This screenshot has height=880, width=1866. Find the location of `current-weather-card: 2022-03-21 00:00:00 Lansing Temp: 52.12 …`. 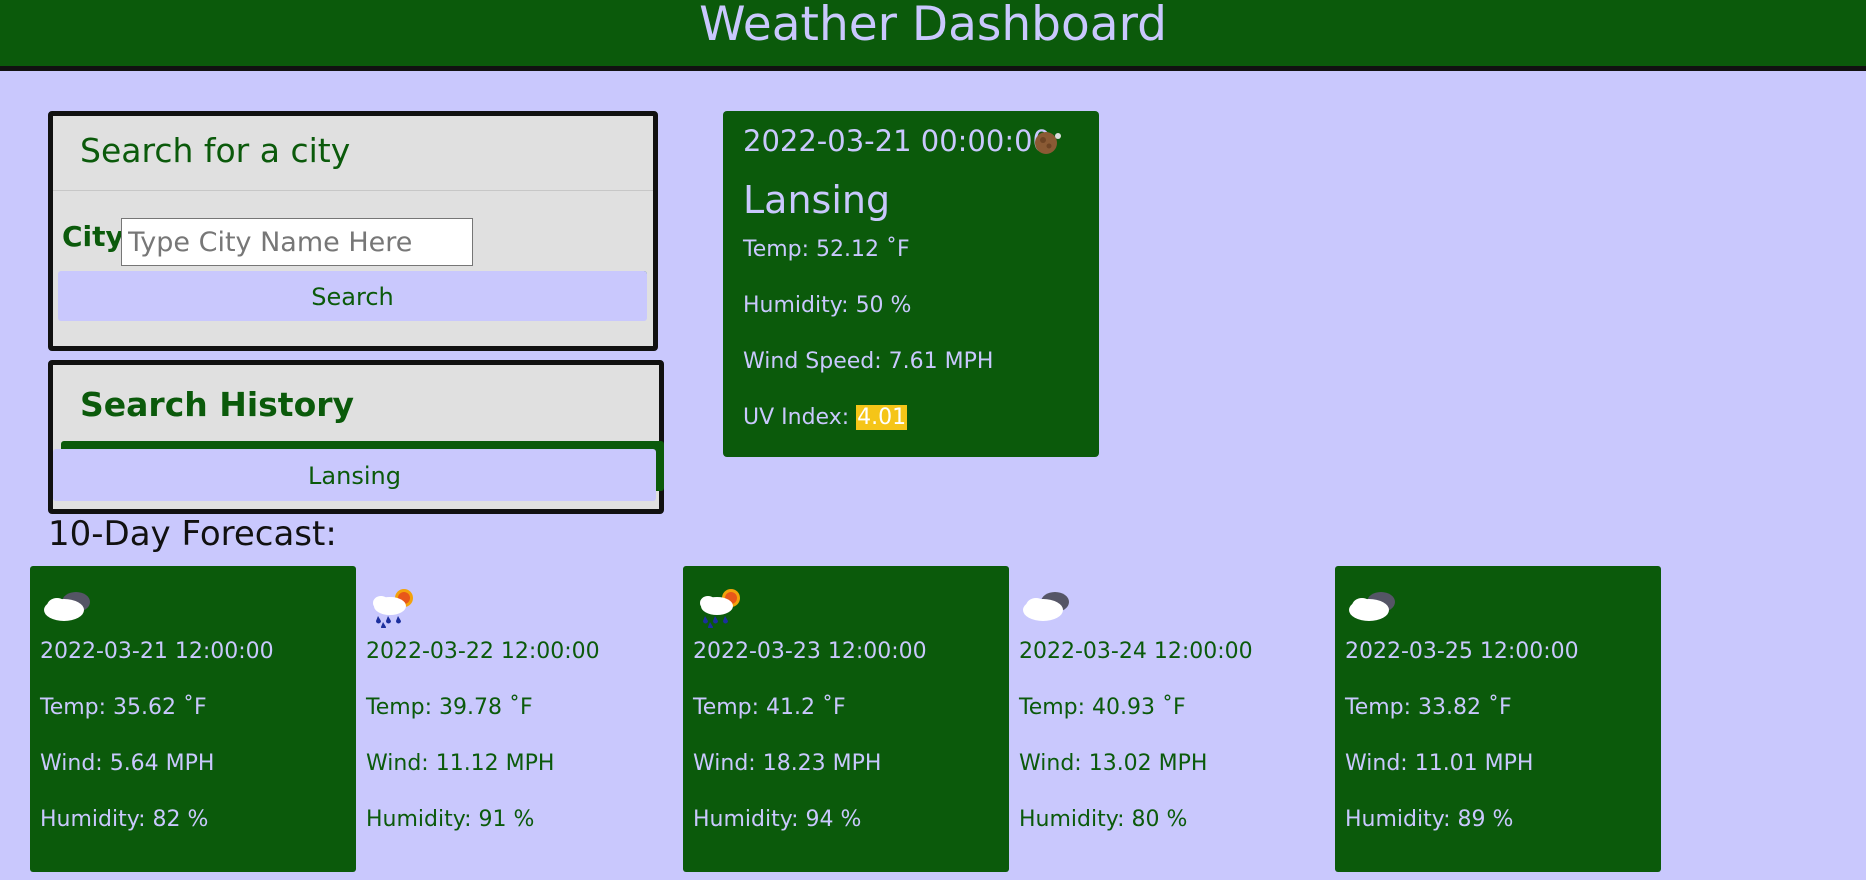

current-weather-card: 2022-03-21 00:00:00 Lansing Temp: 52.12 … is located at coordinates (911, 284).